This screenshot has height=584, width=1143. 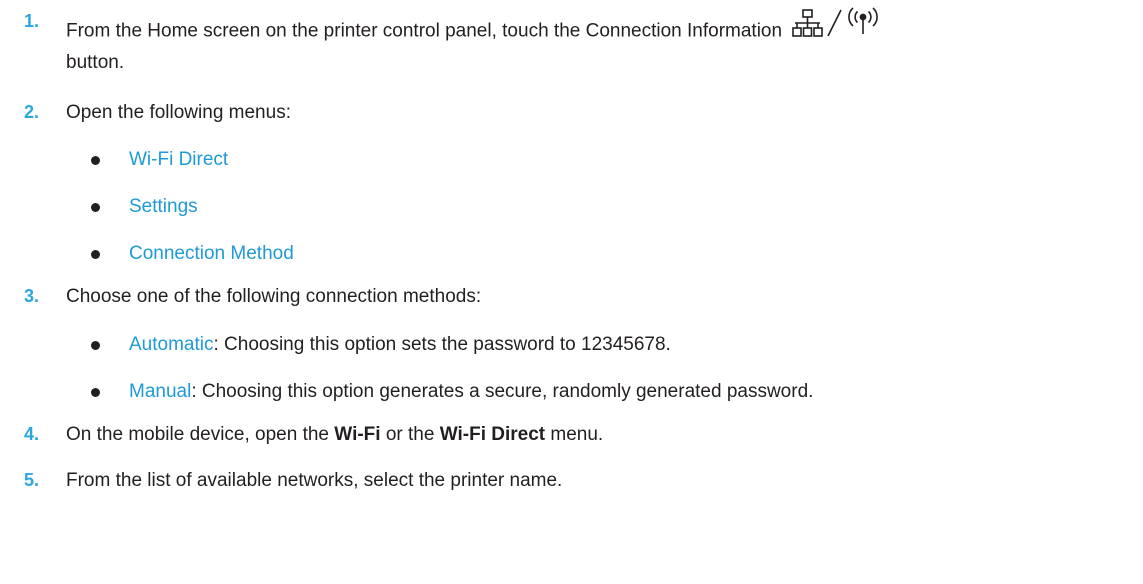 I want to click on step-number-5: 5., so click(x=32, y=480).